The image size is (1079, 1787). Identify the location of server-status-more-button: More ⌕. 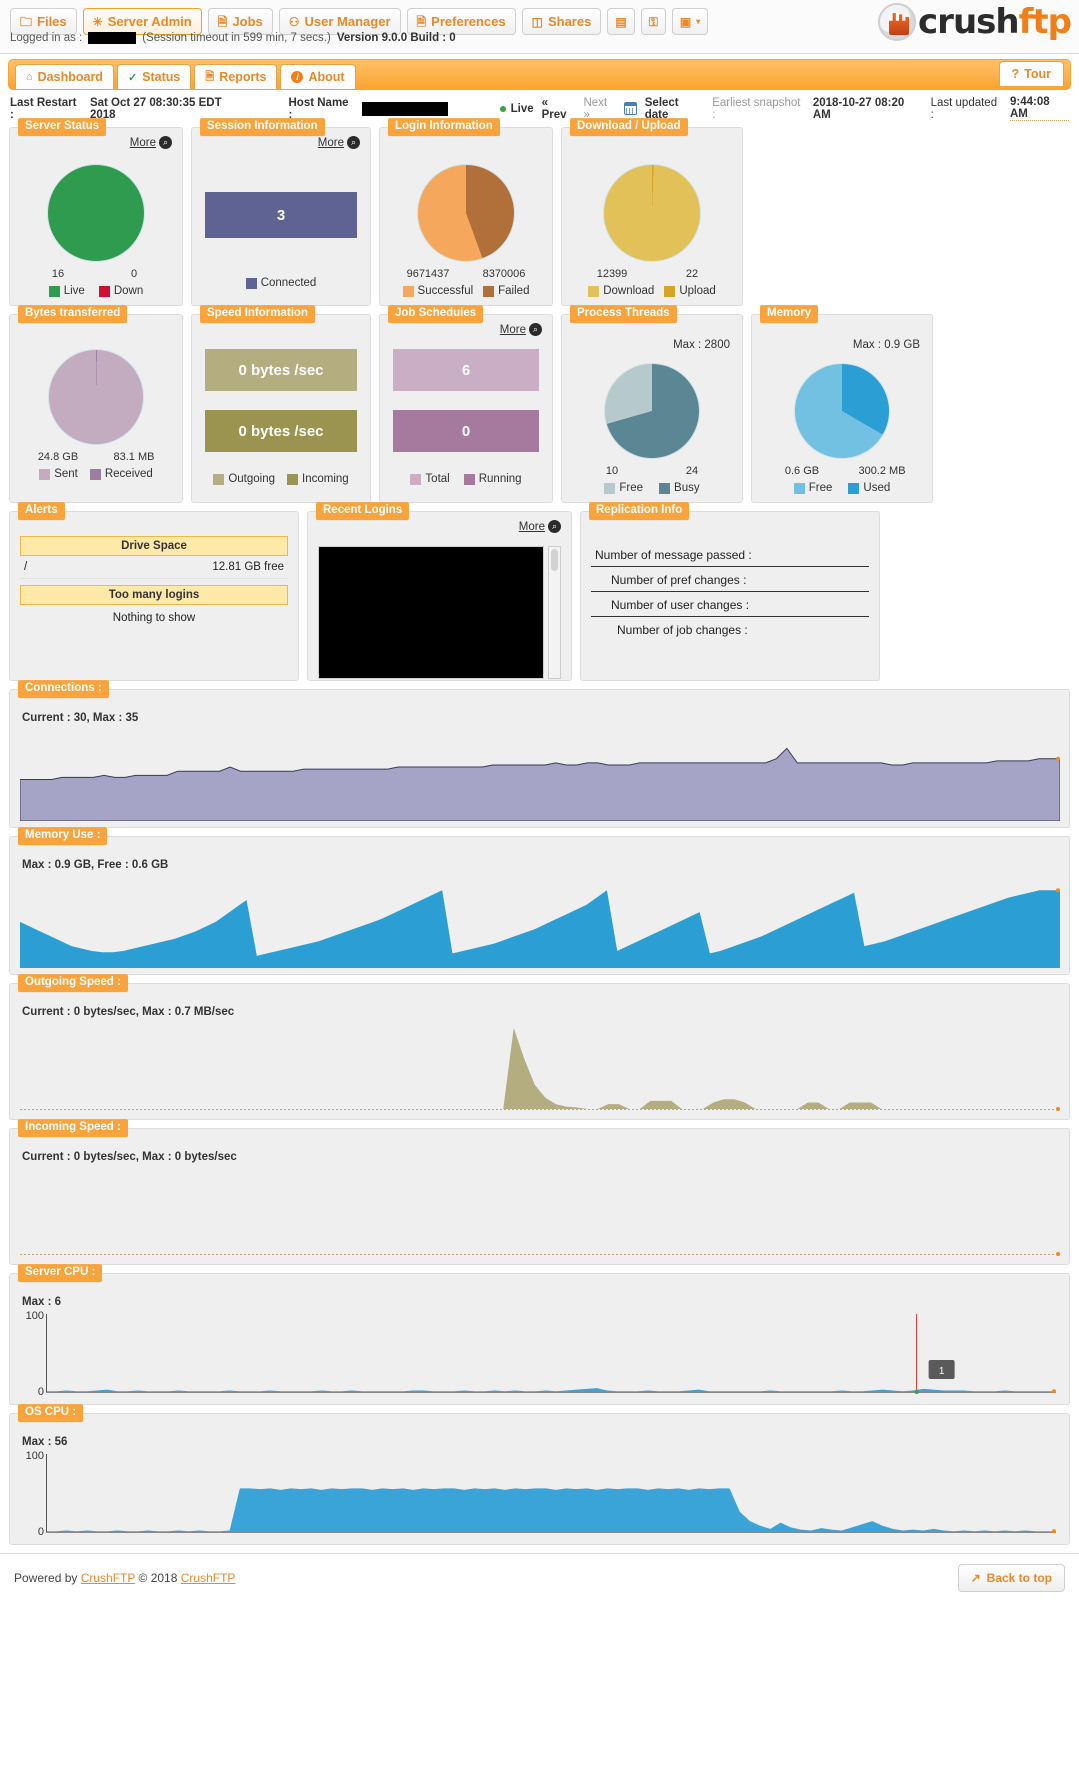
(151, 142).